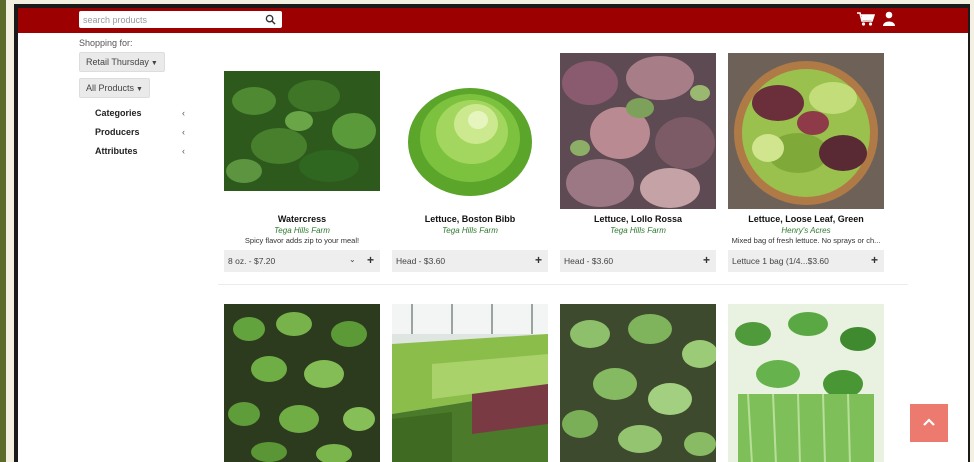 The height and width of the screenshot is (462, 974). I want to click on product-option-select: 8 oz. - $7.20 ⌄ +, so click(302, 261).